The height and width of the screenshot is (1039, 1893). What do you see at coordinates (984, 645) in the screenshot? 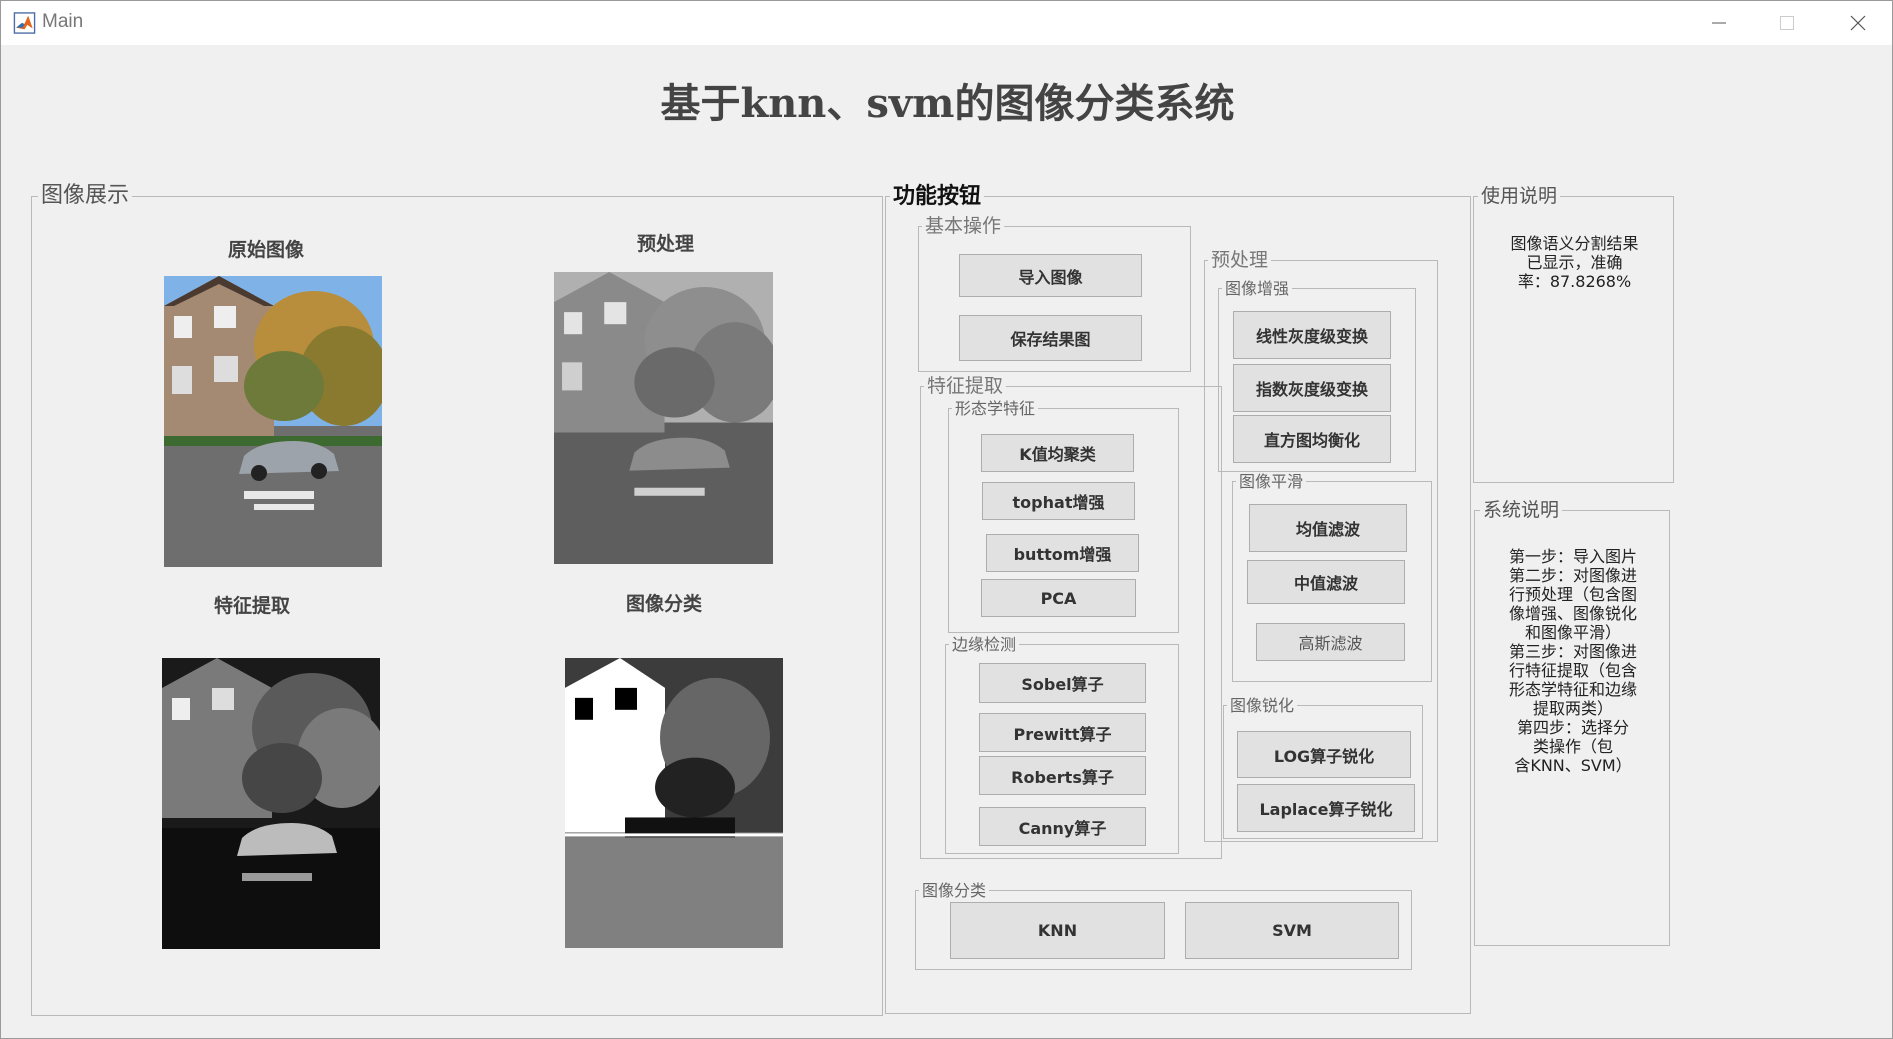
I see `edge-detect-title: 边缘检测` at bounding box center [984, 645].